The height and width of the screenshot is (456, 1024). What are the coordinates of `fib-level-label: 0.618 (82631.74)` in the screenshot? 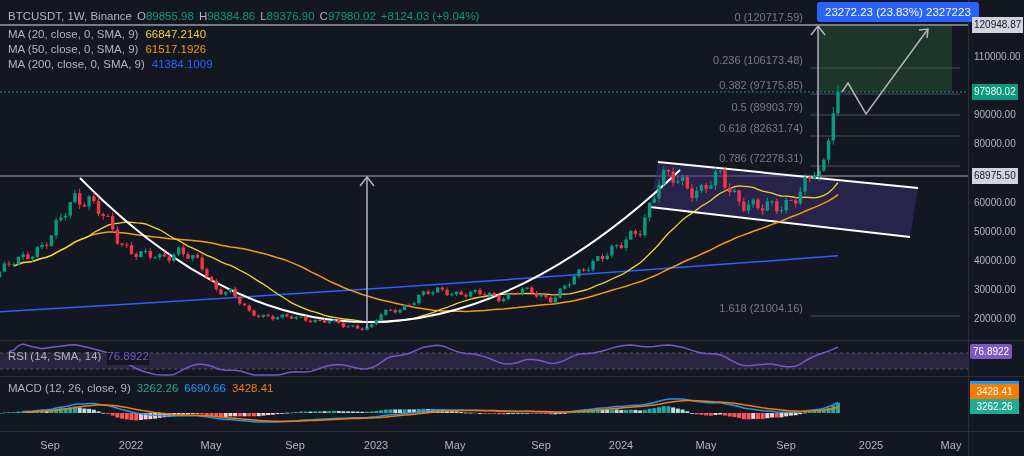 It's located at (761, 128).